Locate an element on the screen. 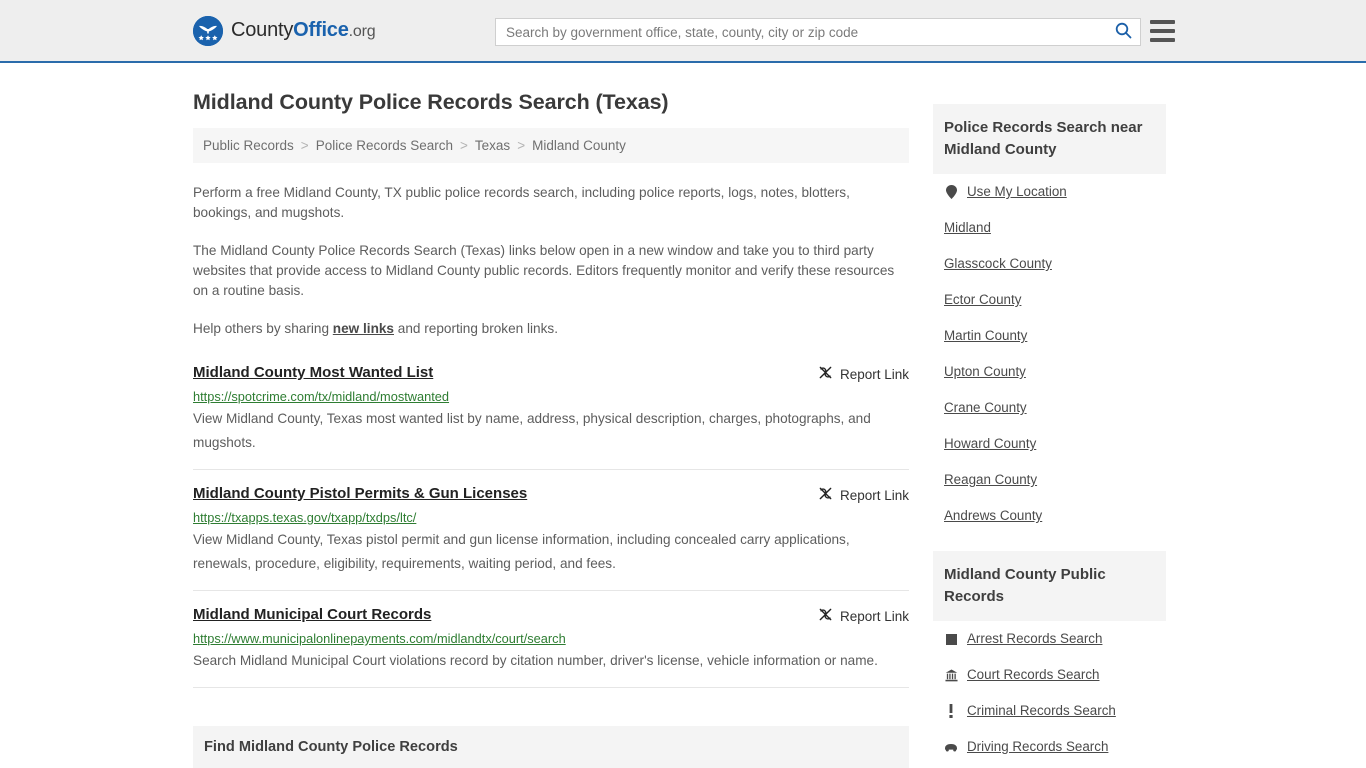 Image resolution: width=1366 pixels, height=768 pixels. breadcrumb-item-police-records-search: Police Records Search is located at coordinates (384, 145).